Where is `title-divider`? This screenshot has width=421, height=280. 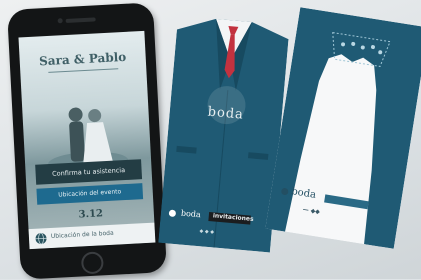 title-divider is located at coordinates (83, 70).